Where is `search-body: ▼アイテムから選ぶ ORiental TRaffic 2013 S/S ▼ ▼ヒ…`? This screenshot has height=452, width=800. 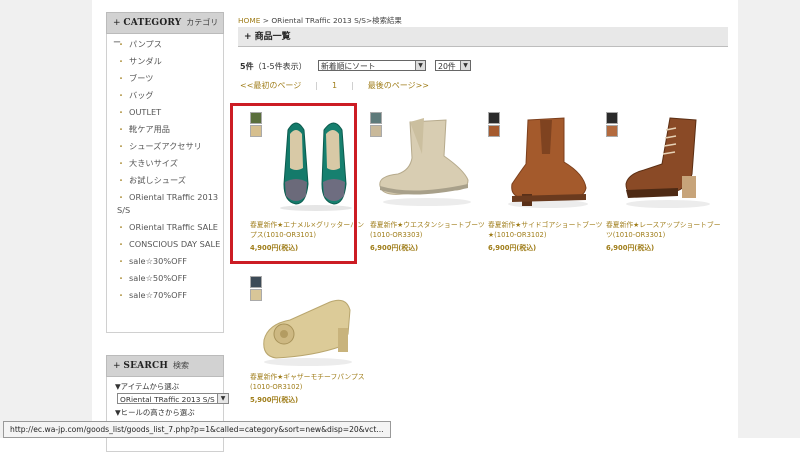
search-body: ▼アイテムから選ぶ ORiental TRaffic 2013 S/S ▼ ▼ヒ… is located at coordinates (167, 414).